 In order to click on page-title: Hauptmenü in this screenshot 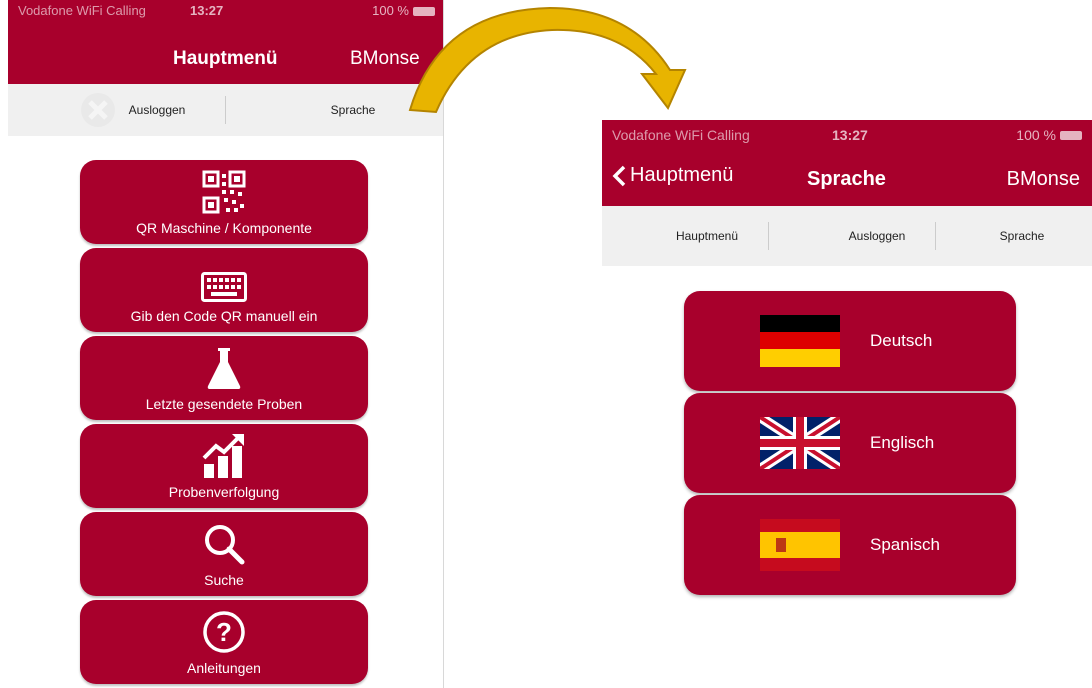, I will do `click(225, 58)`.